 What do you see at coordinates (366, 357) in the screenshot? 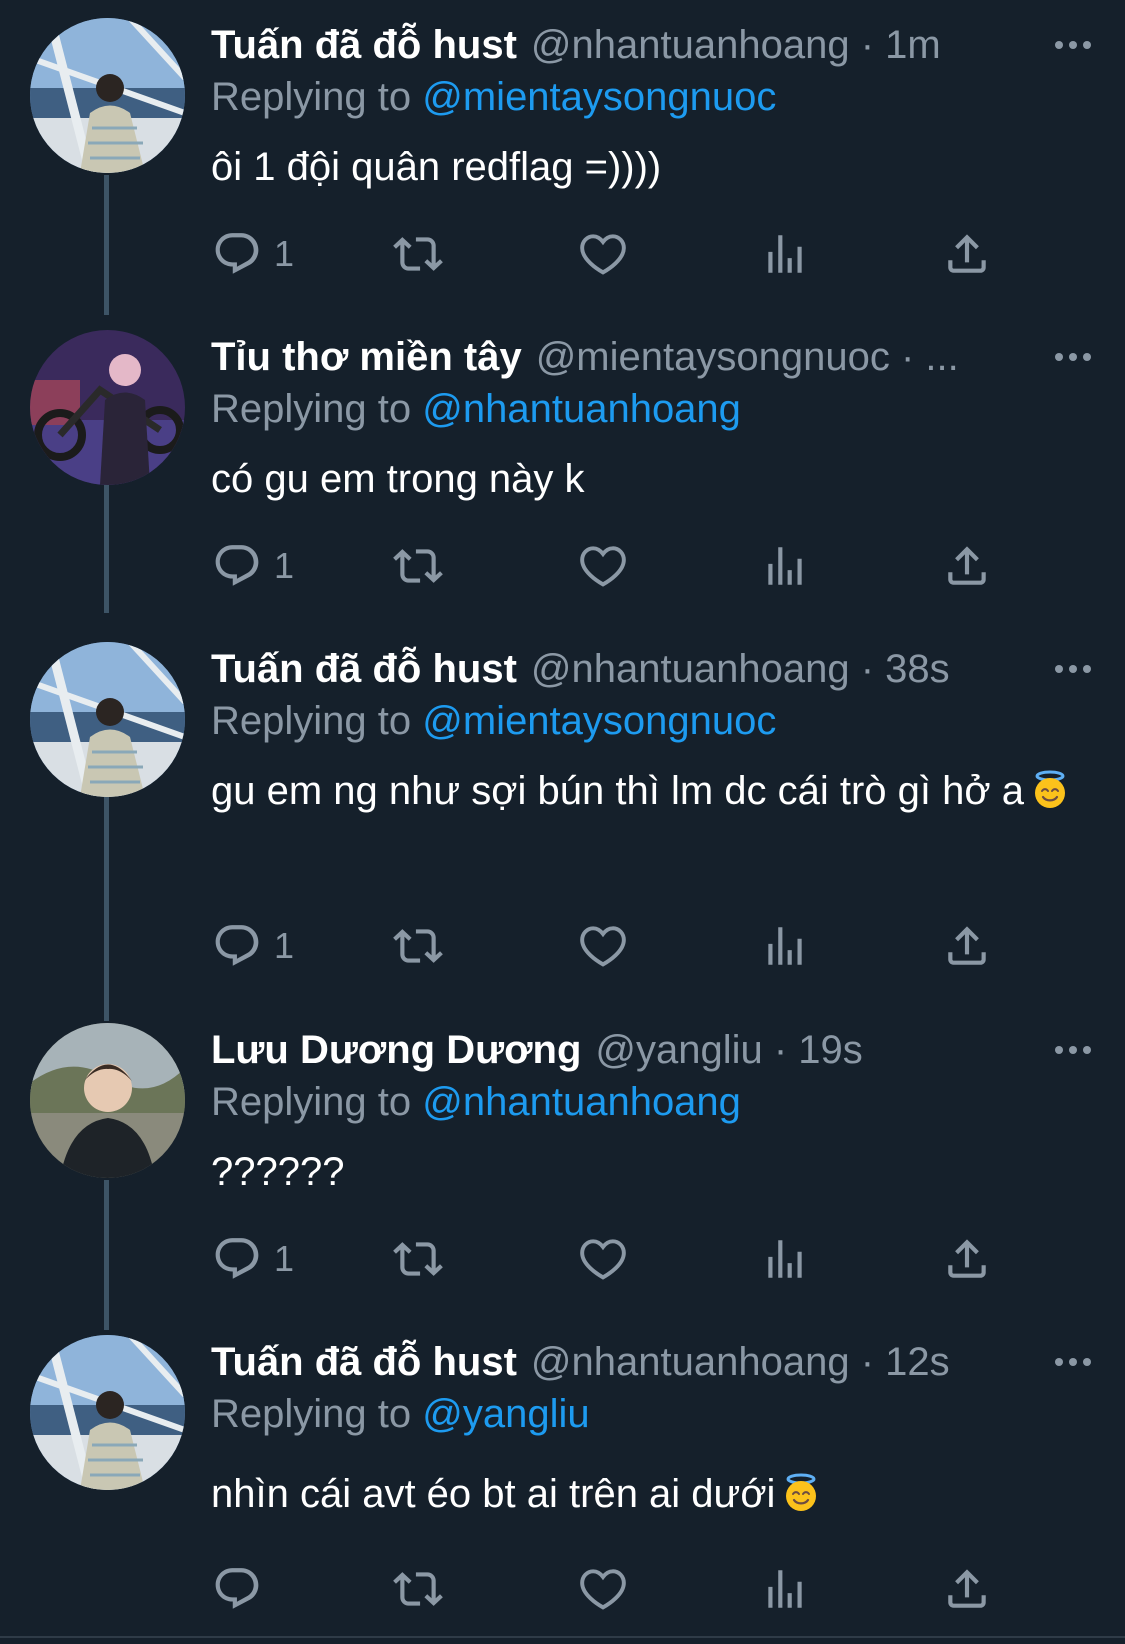
I see `display-name: Tỉu thơ miền tây` at bounding box center [366, 357].